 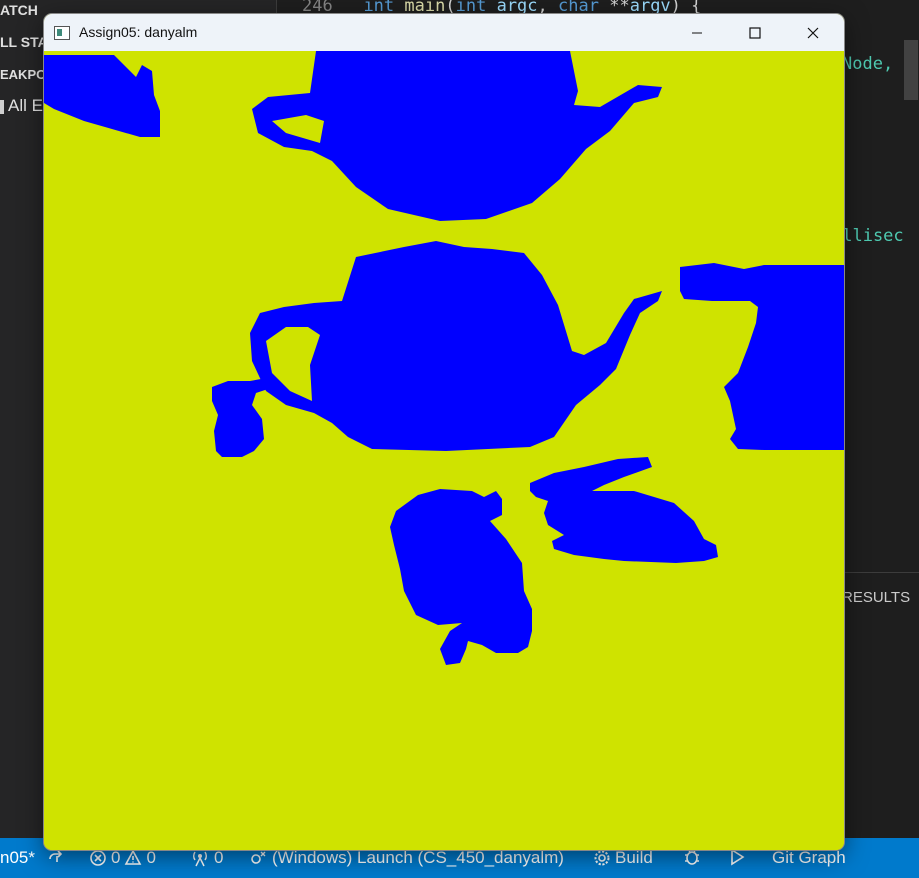 I want to click on ports-status: 0, so click(x=206, y=858).